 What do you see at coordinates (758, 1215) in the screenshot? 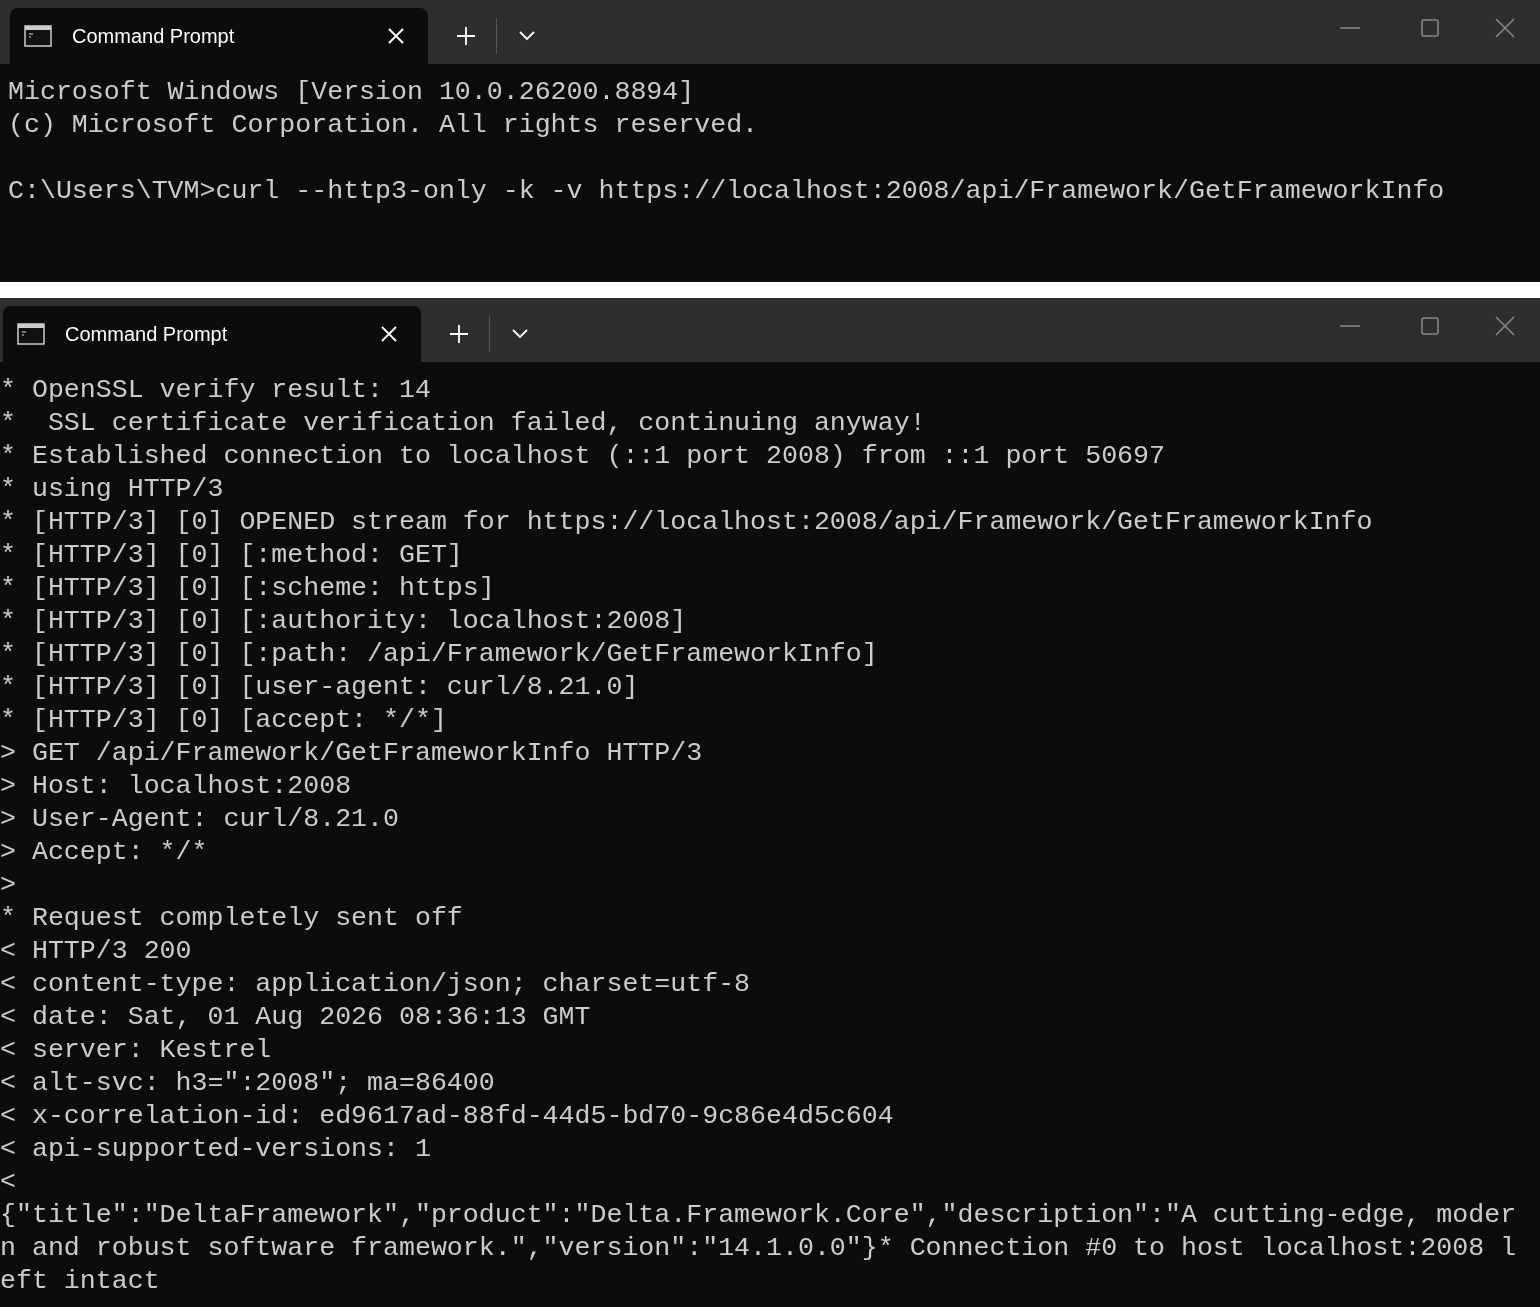
I see `terminal-line: {"title":"DeltaFramework","product":"Delta.Framework.Core","description":"A cutting-edge, moder` at bounding box center [758, 1215].